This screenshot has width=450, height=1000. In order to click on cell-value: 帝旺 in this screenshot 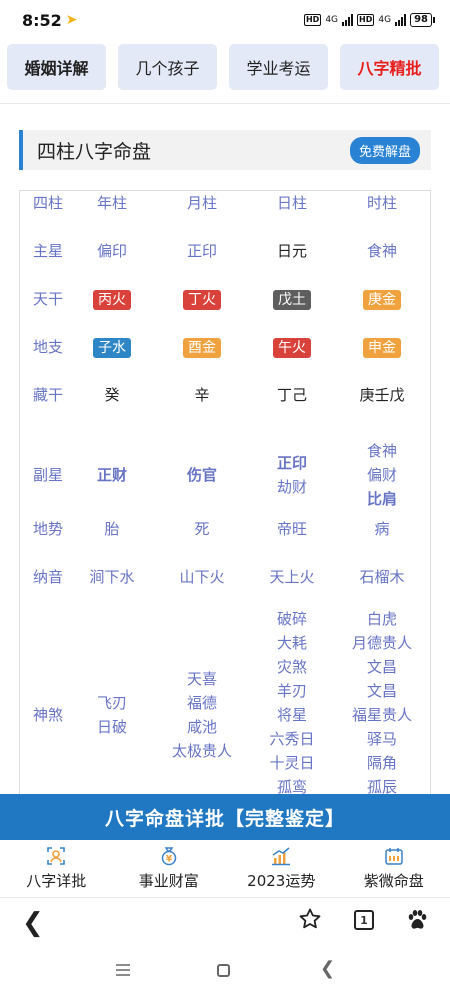, I will do `click(291, 529)`.